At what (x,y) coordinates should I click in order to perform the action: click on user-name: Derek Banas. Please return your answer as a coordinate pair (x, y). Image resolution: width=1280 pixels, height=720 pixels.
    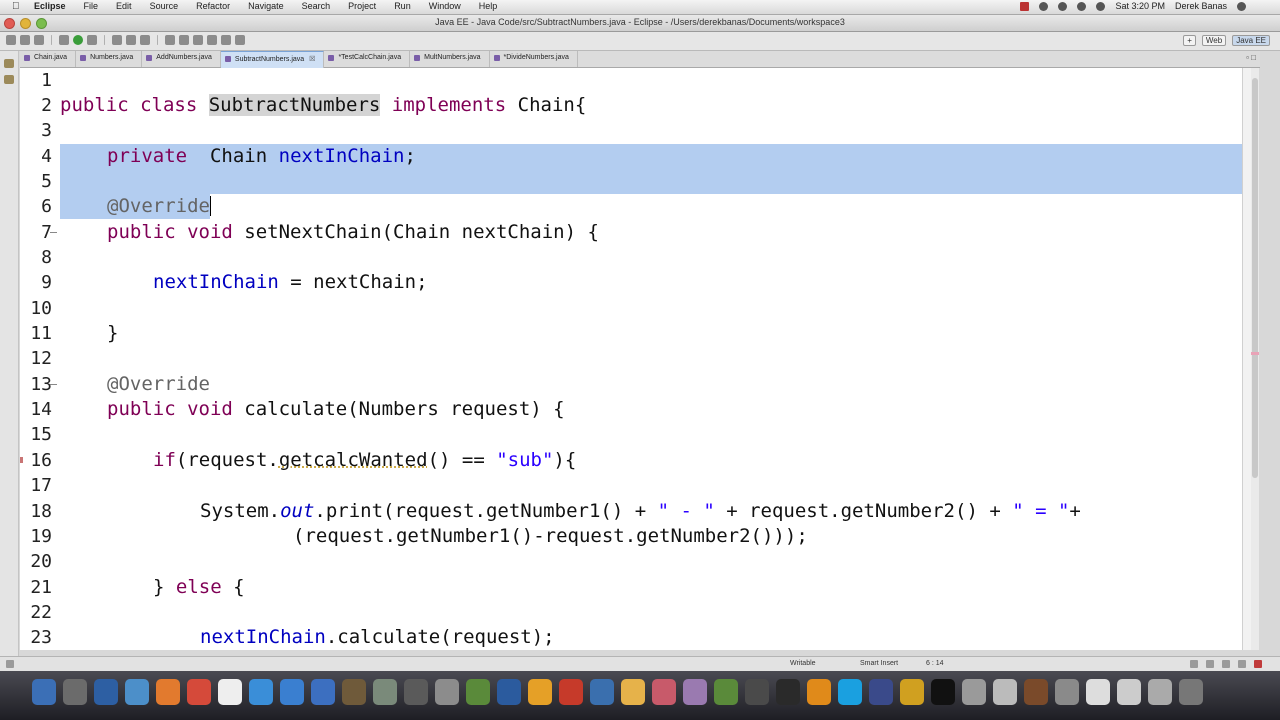
    Looking at the image, I should click on (1201, 6).